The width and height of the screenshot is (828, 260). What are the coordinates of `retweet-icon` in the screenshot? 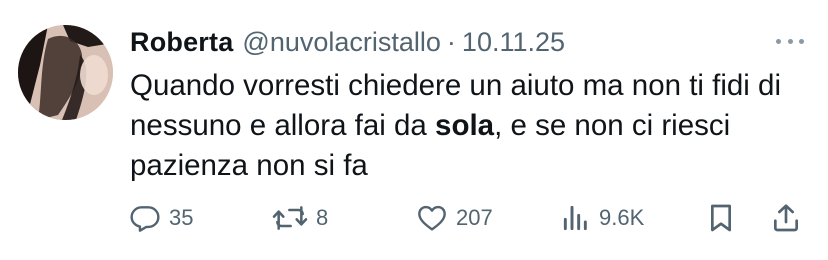 It's located at (290, 218).